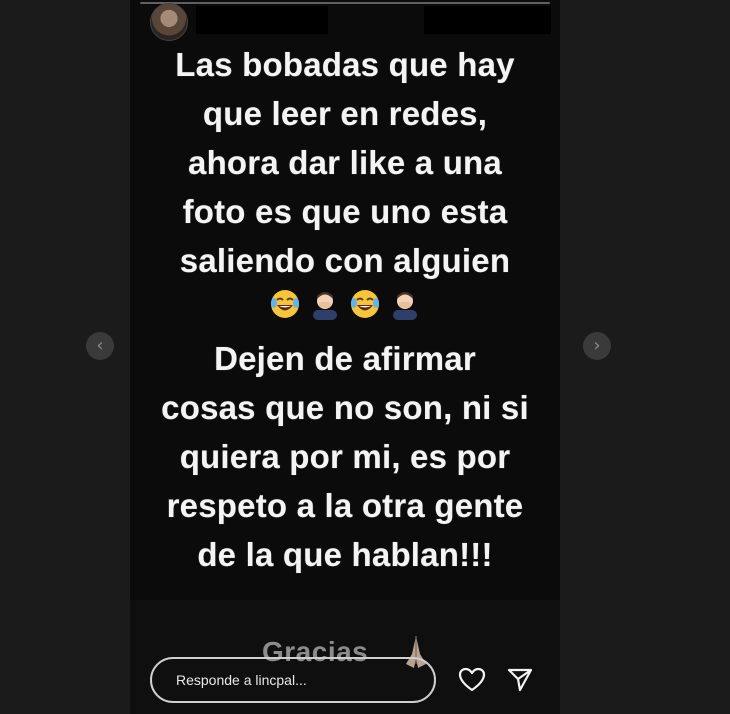 The width and height of the screenshot is (730, 714). Describe the element at coordinates (345, 260) in the screenshot. I see `message-line: saliendo con alguien` at that location.